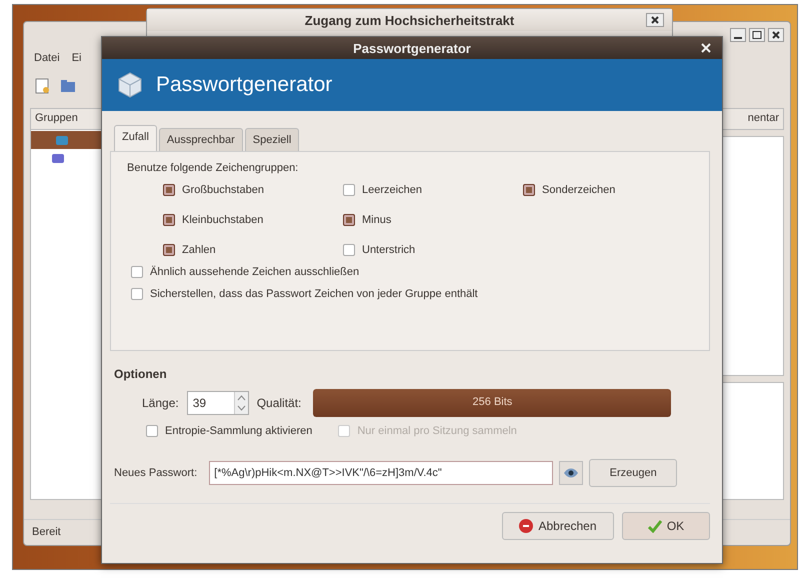 The height and width of the screenshot is (579, 810). I want to click on cancel-icon, so click(526, 526).